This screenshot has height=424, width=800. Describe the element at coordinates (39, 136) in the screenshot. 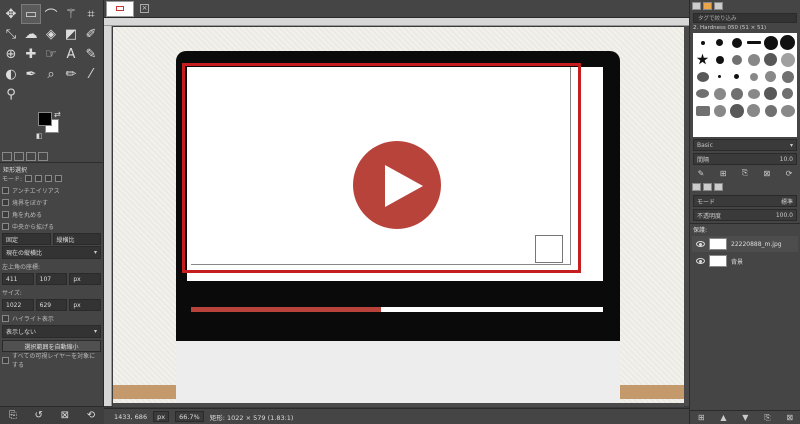

I see `reset-colors-icon: ◧` at that location.